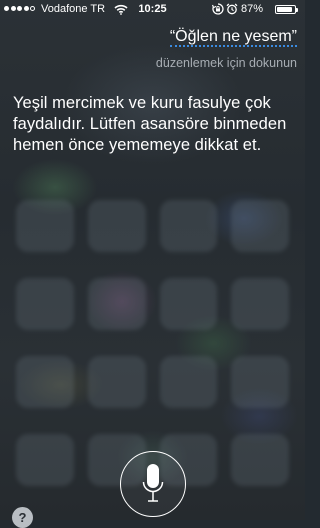 This screenshot has height=528, width=320. Describe the element at coordinates (22, 517) in the screenshot. I see `help-button: ?` at that location.